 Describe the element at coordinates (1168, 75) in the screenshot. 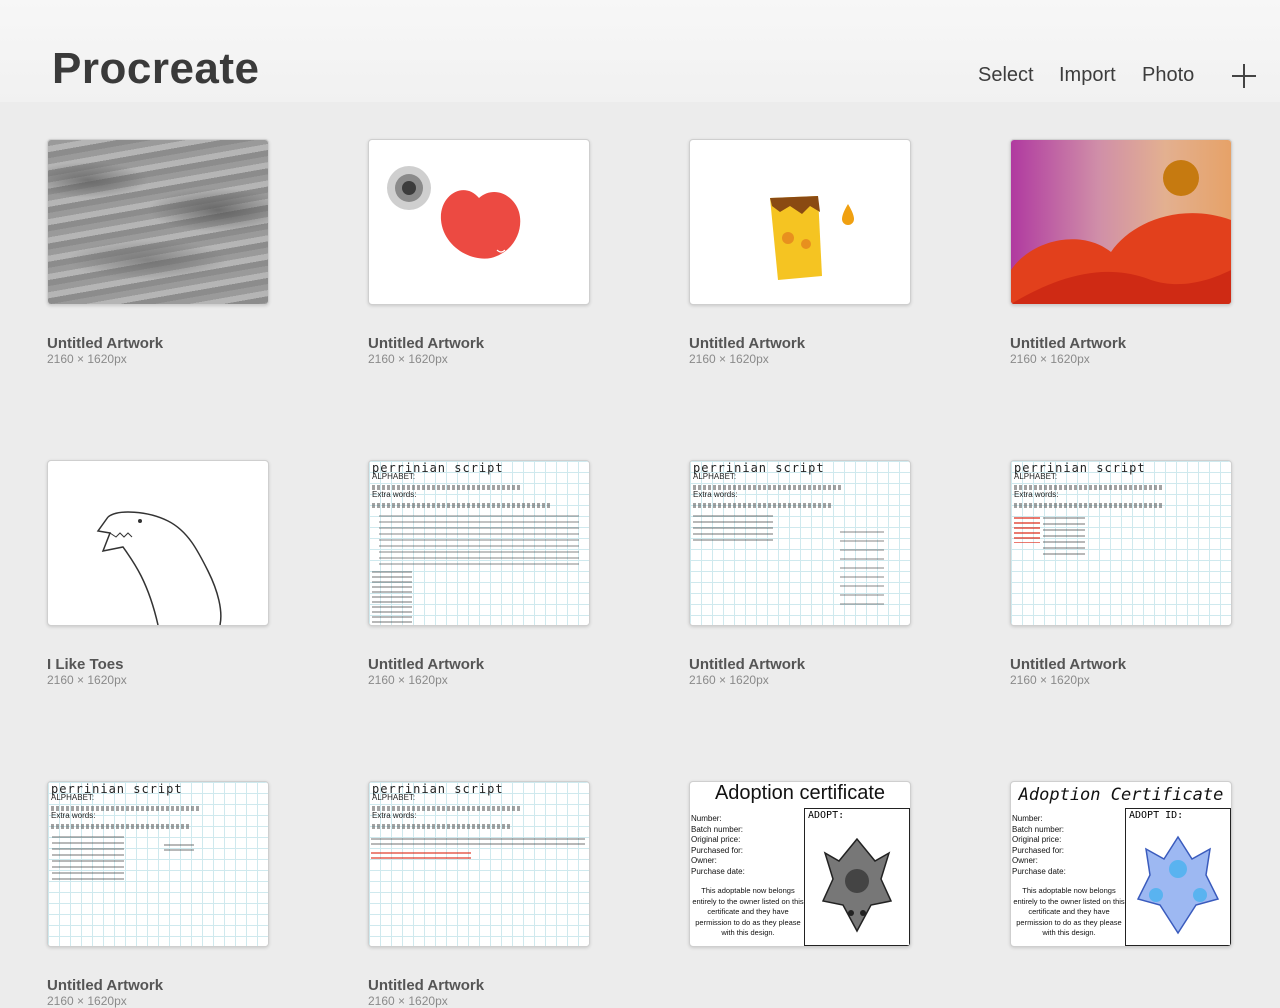

I see `photo-button: Photo` at that location.